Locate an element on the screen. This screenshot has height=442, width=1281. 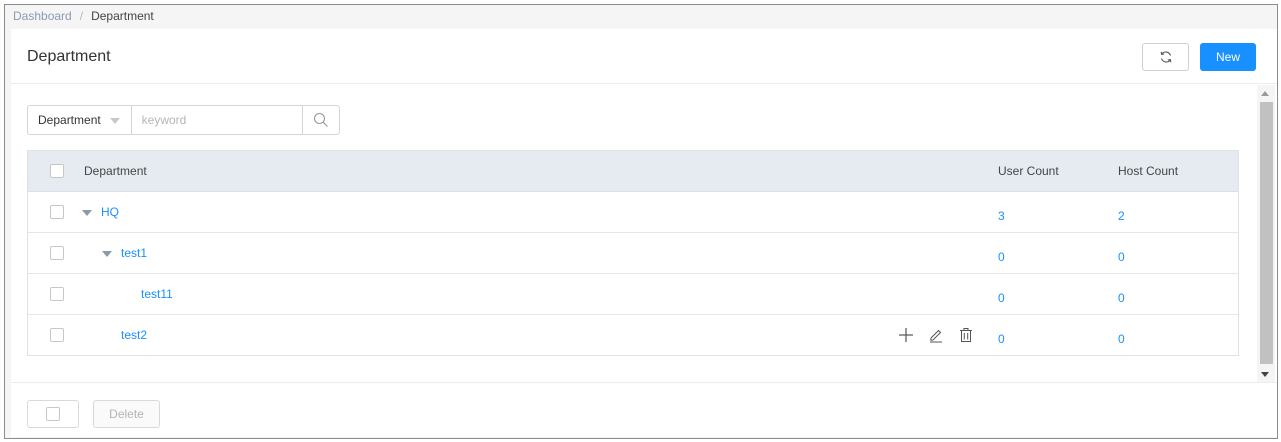
search-field-value: Department is located at coordinates (69, 120).